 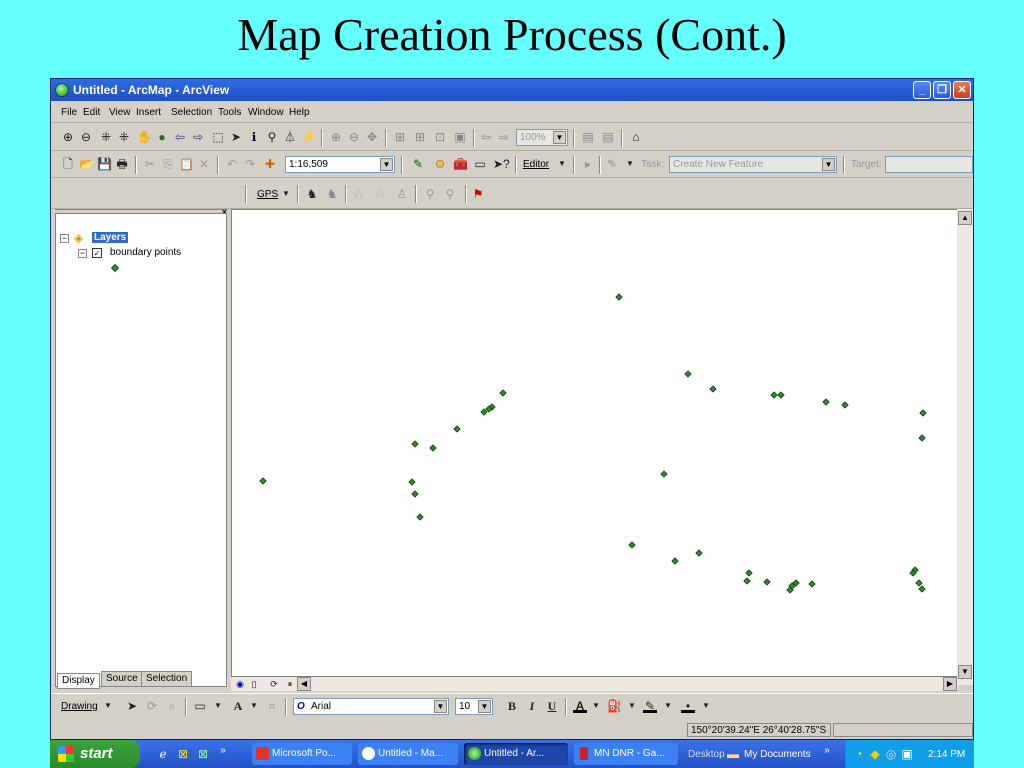 What do you see at coordinates (254, 137) in the screenshot?
I see `identify-icon: ℹ` at bounding box center [254, 137].